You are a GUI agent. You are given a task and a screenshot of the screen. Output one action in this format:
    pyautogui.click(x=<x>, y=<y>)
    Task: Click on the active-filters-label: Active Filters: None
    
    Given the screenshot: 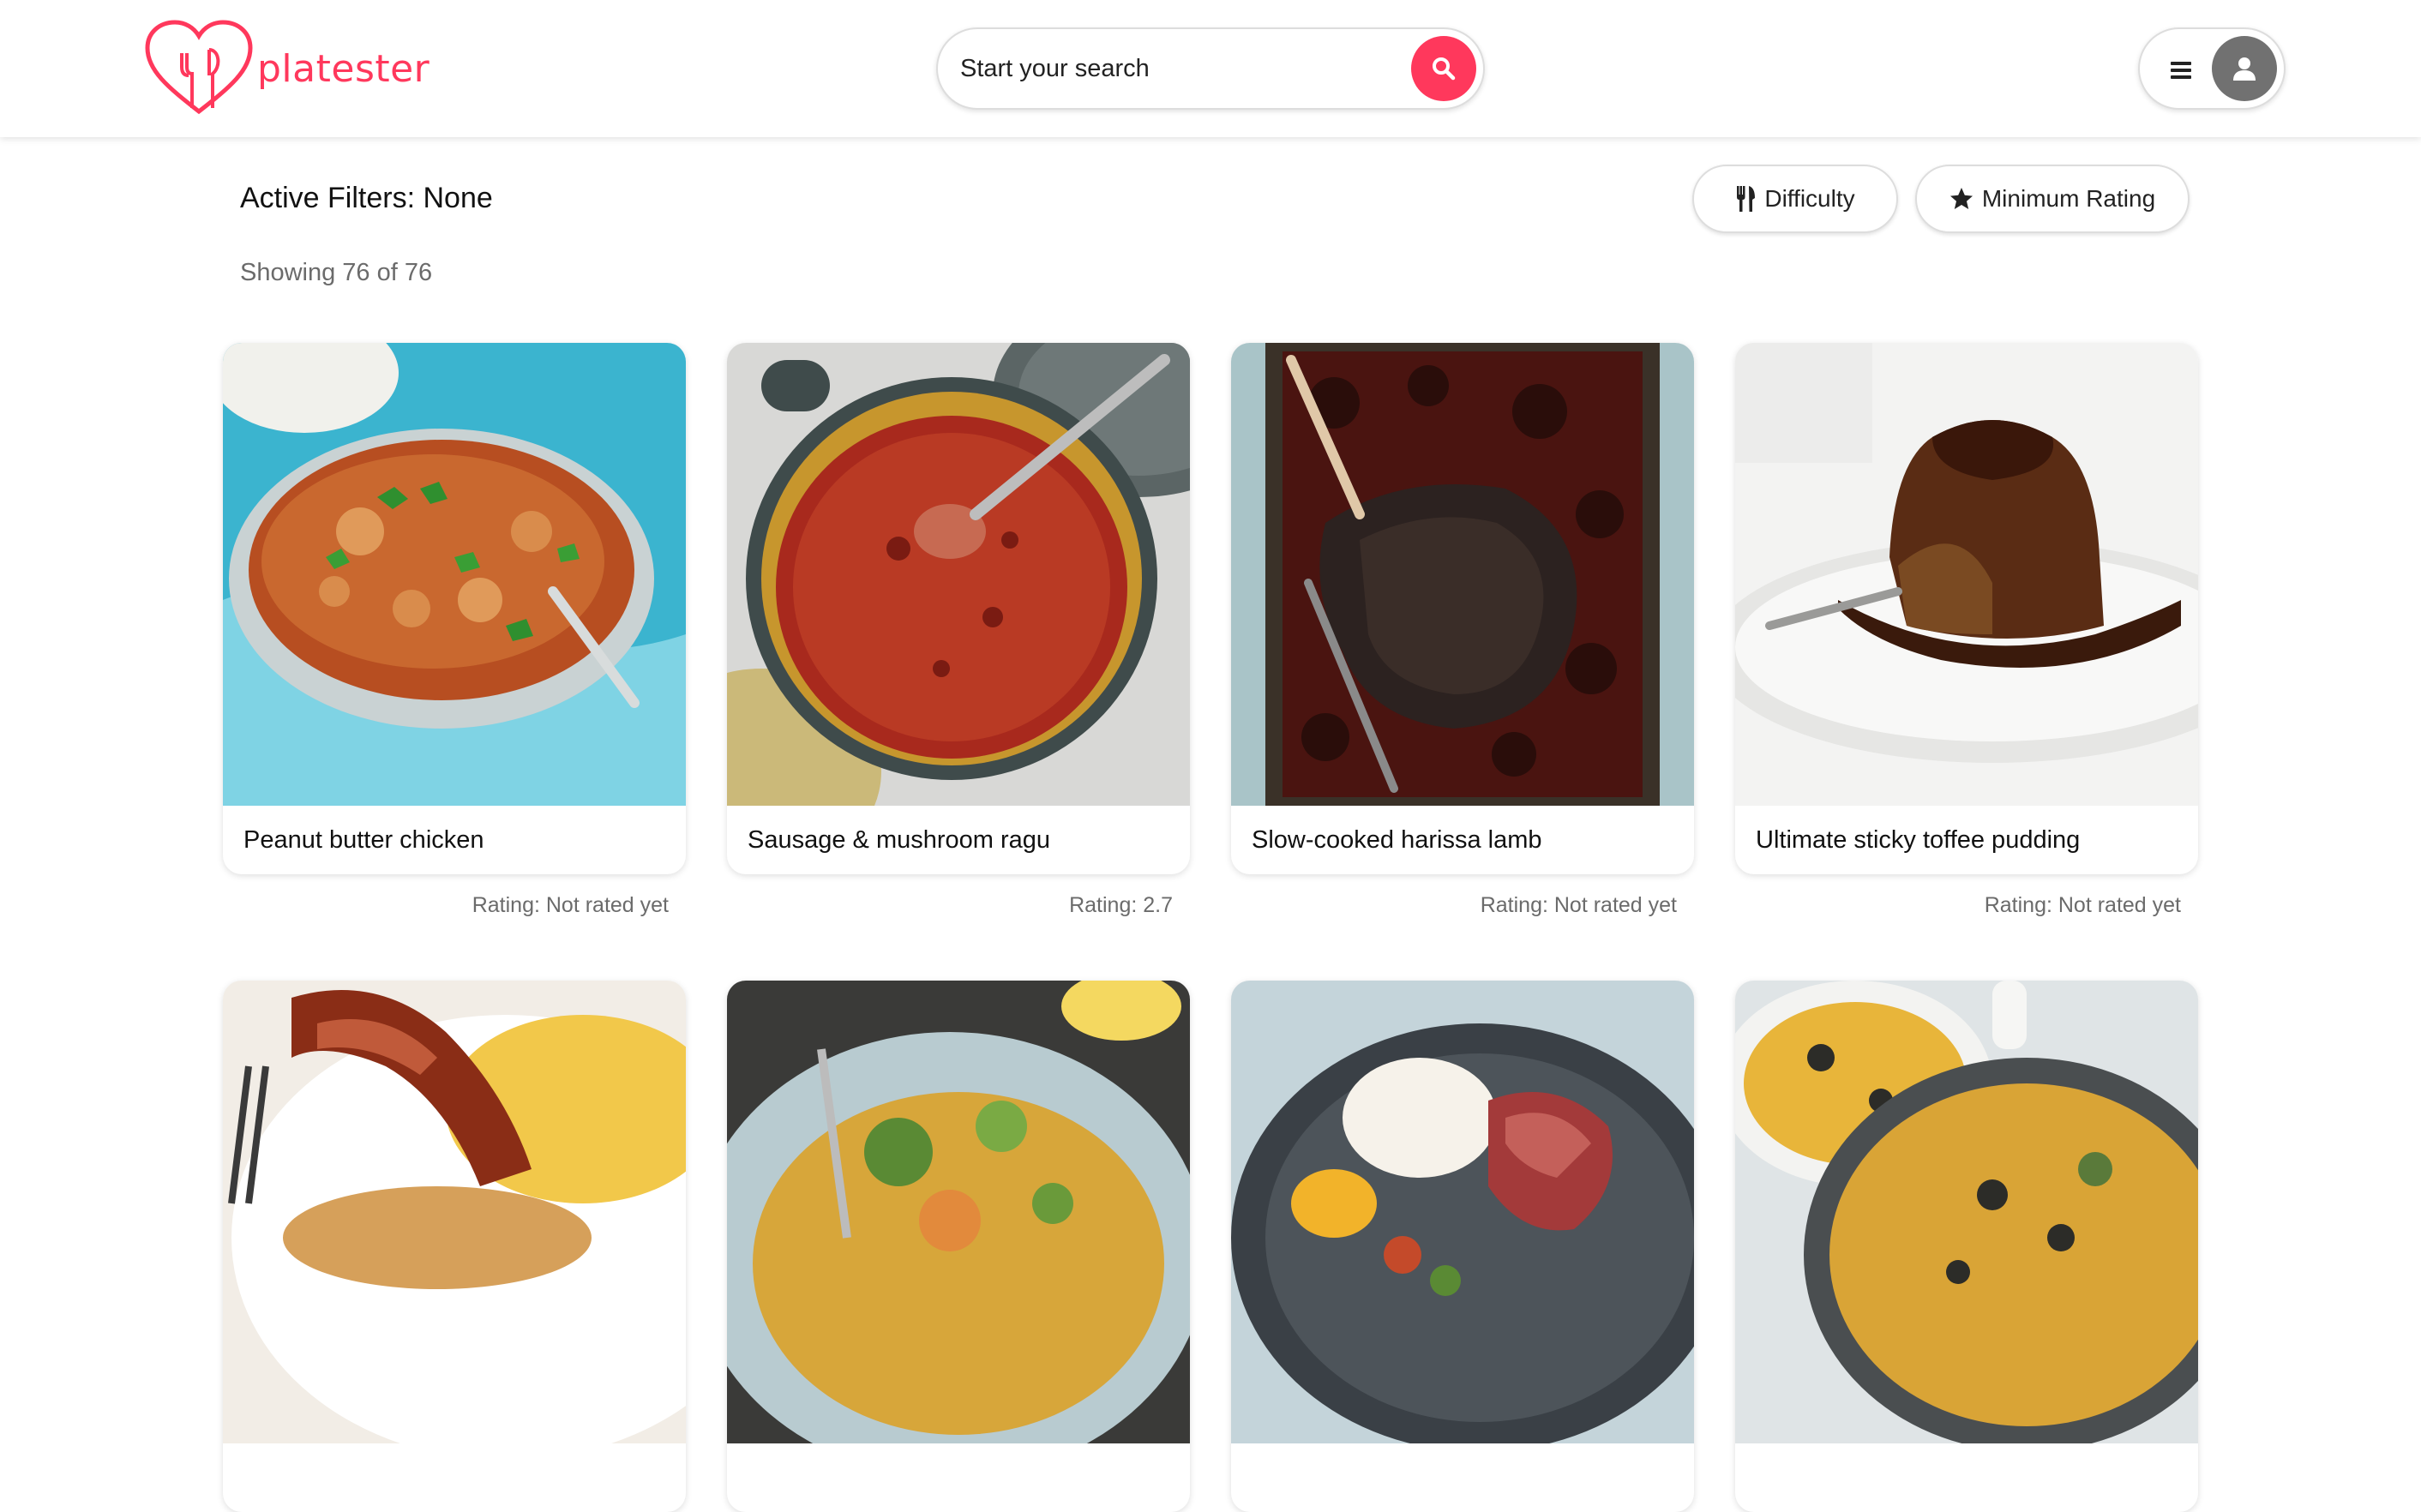 What is the action you would take?
    pyautogui.click(x=366, y=198)
    